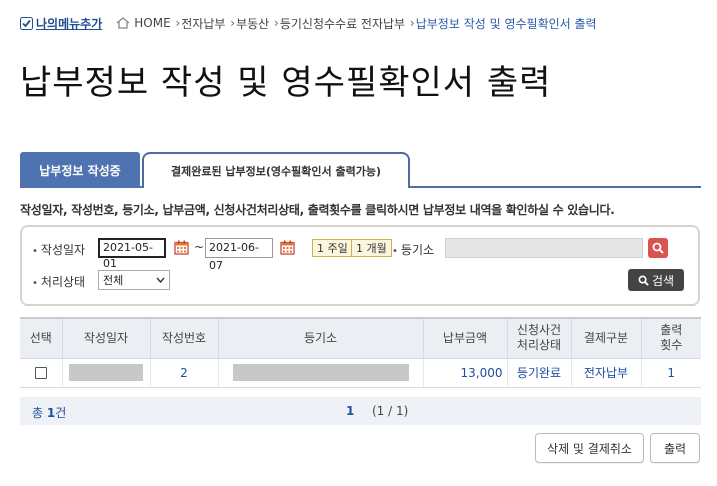 Image resolution: width=717 pixels, height=486 pixels. I want to click on masked-date, so click(106, 372).